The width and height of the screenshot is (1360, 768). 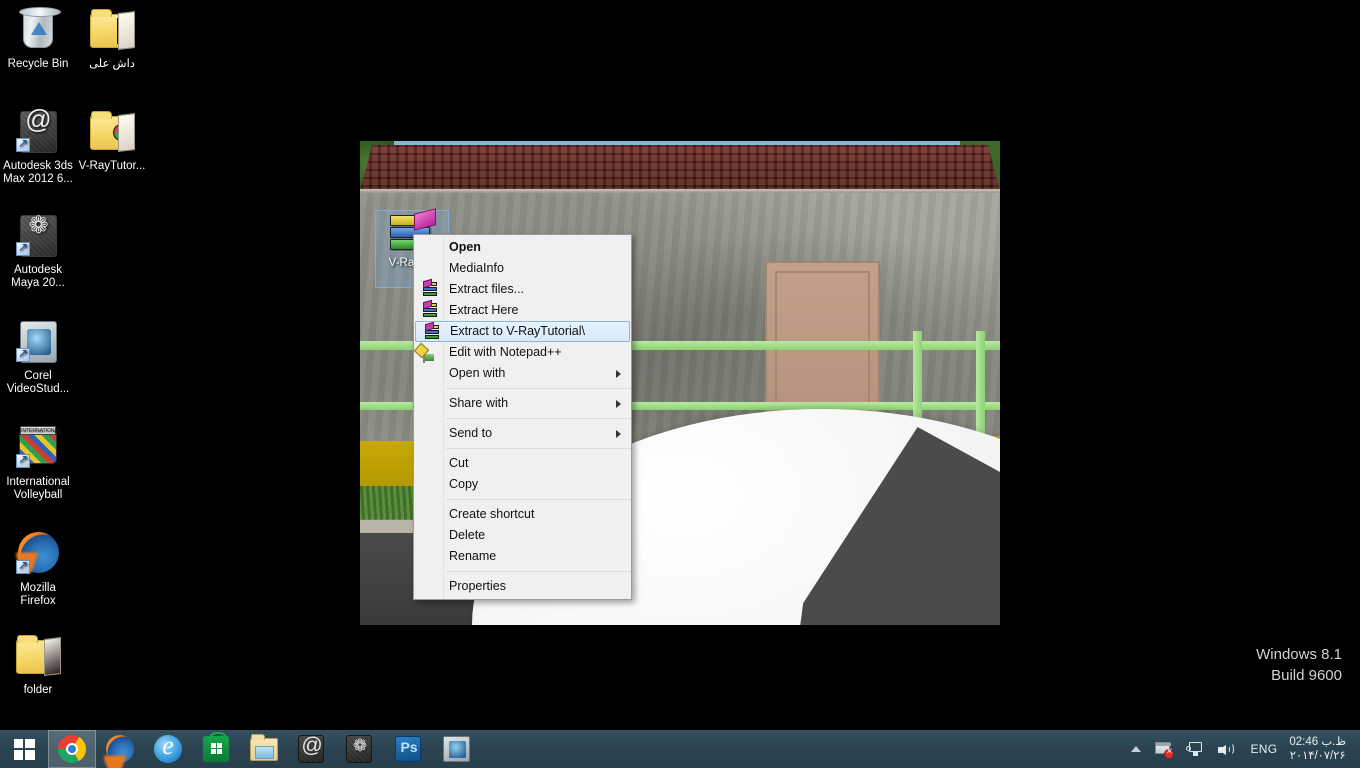 I want to click on folder-open-icon, so click(x=38, y=656).